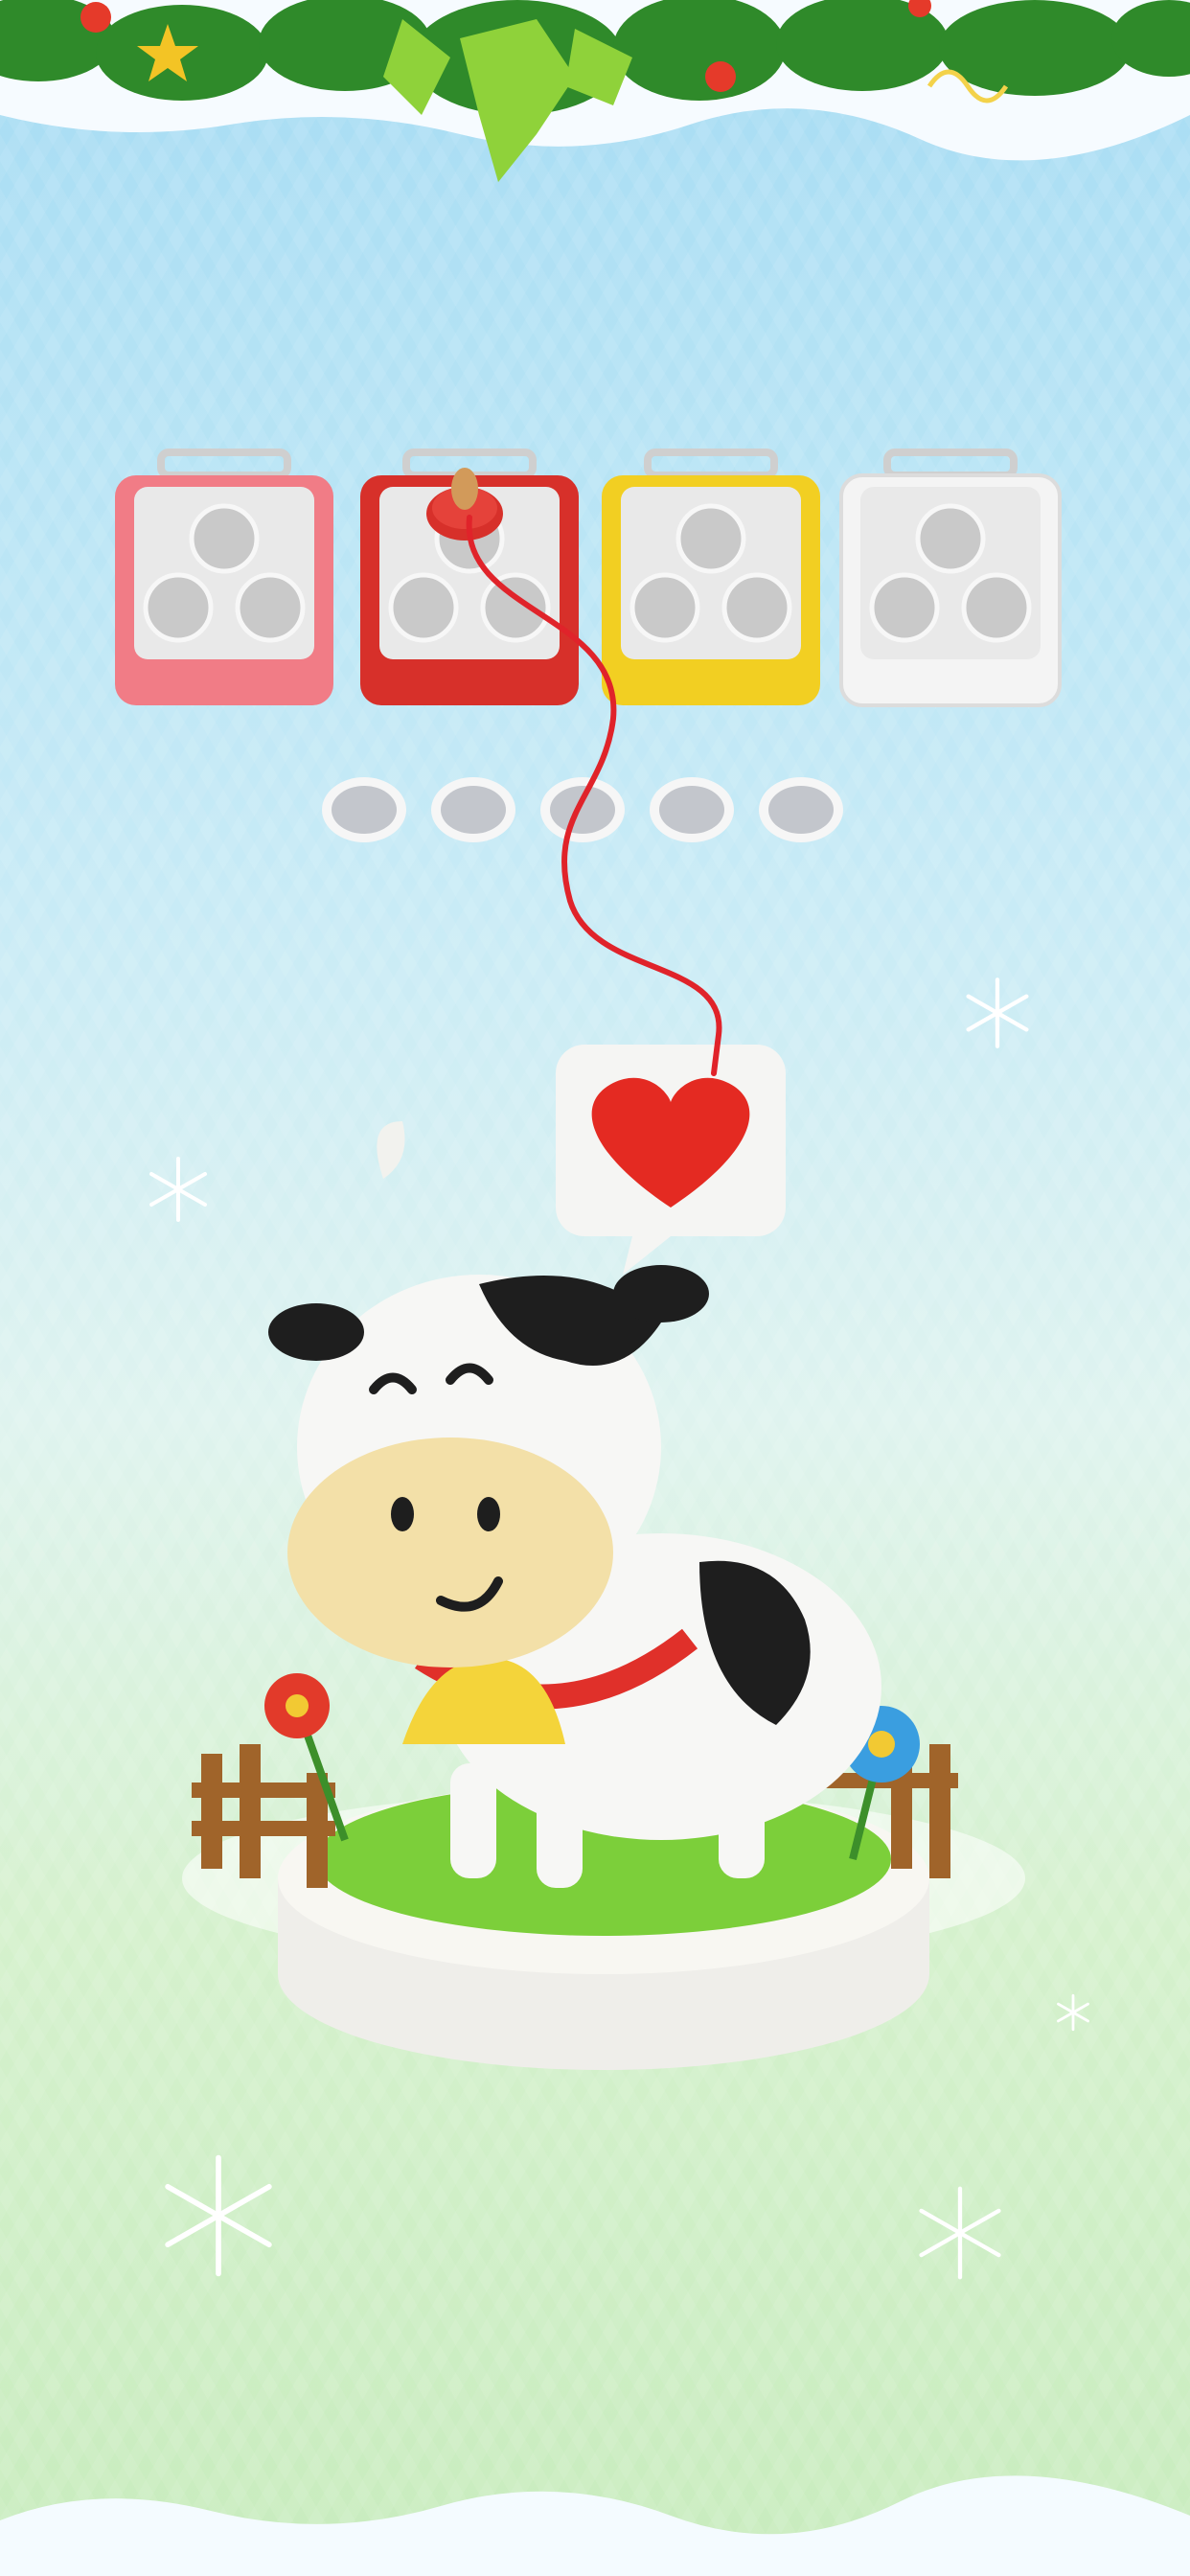  What do you see at coordinates (224, 578) in the screenshot?
I see `basket-pink` at bounding box center [224, 578].